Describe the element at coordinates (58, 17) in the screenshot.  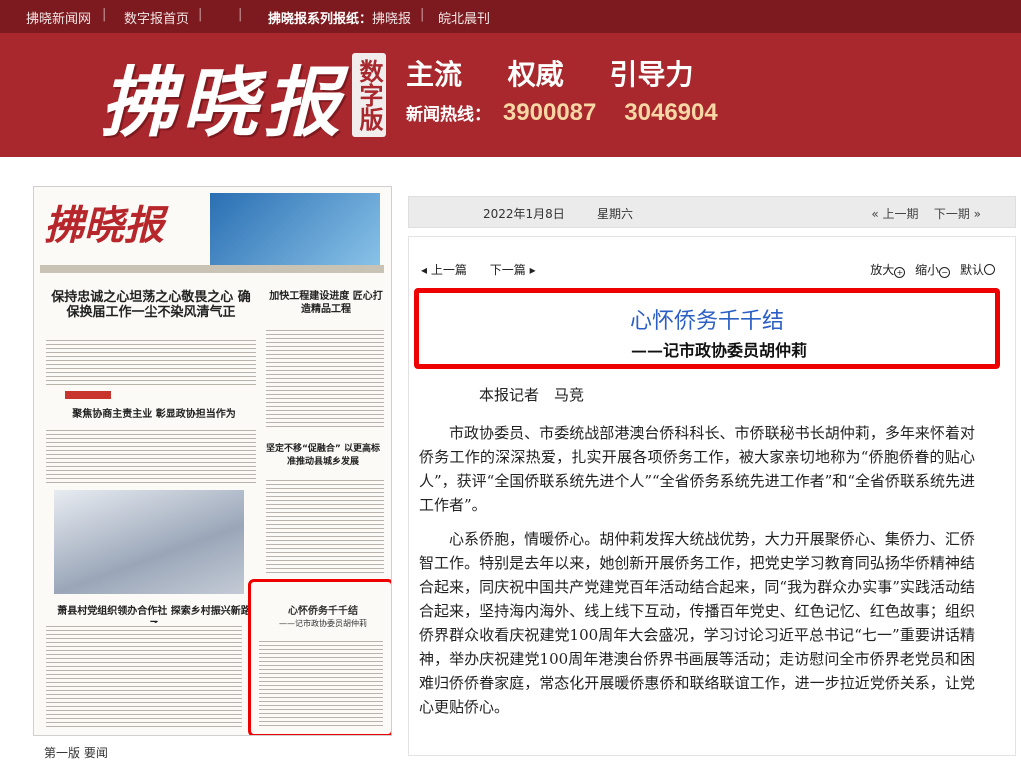
I see `nav-link-news-site: 拂晓新闻网` at that location.